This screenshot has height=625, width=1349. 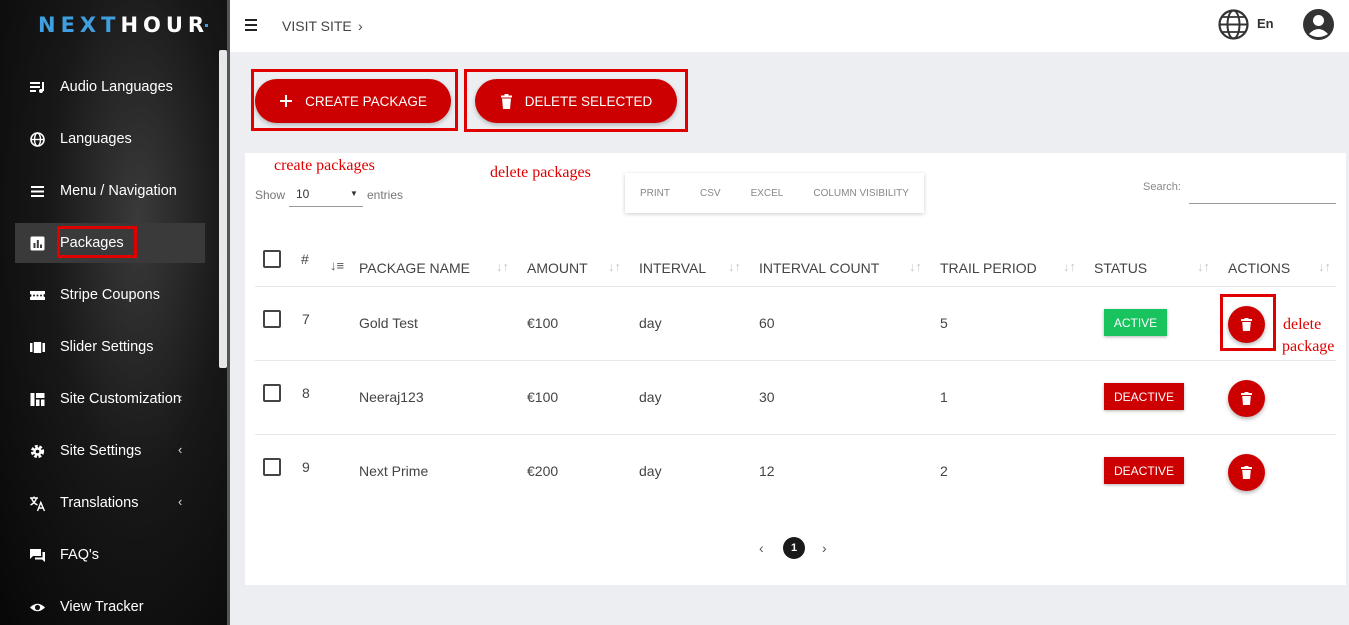 What do you see at coordinates (576, 100) in the screenshot?
I see `highlight-delete-selected` at bounding box center [576, 100].